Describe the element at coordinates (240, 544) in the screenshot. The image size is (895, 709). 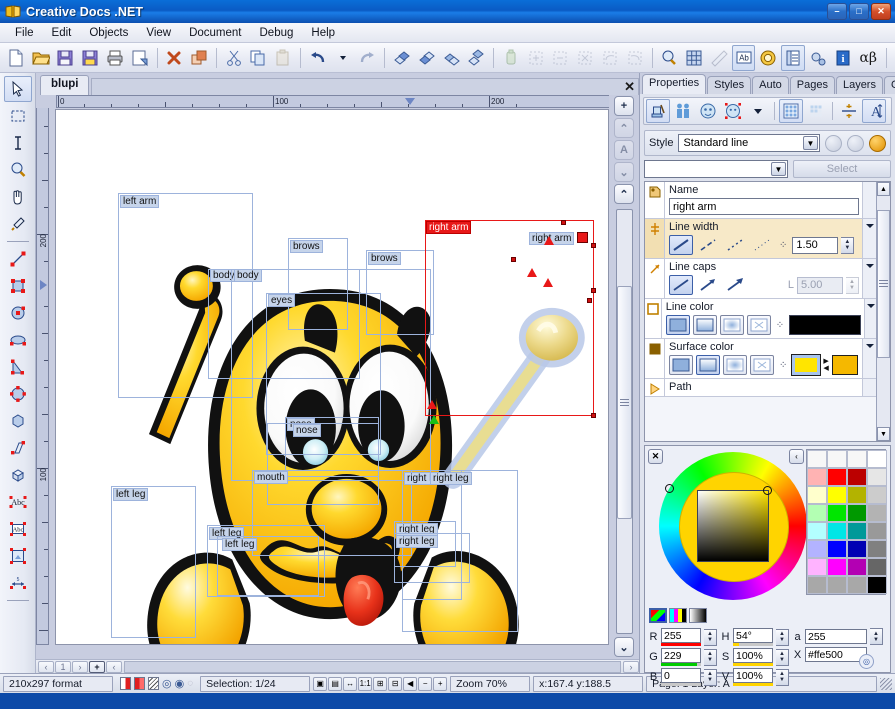
I see `object-label: left leg` at that location.